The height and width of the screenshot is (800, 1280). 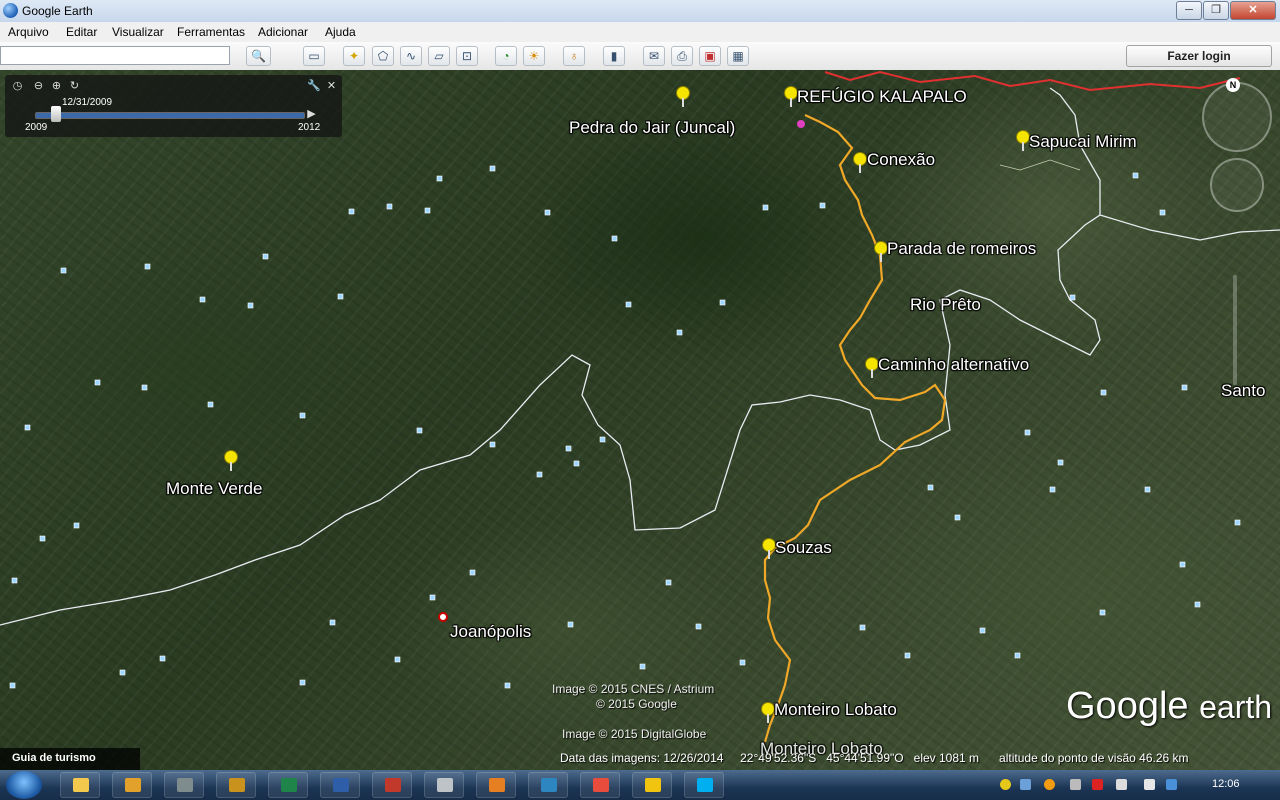 What do you see at coordinates (1235, 330) in the screenshot?
I see `zoom-slider` at bounding box center [1235, 330].